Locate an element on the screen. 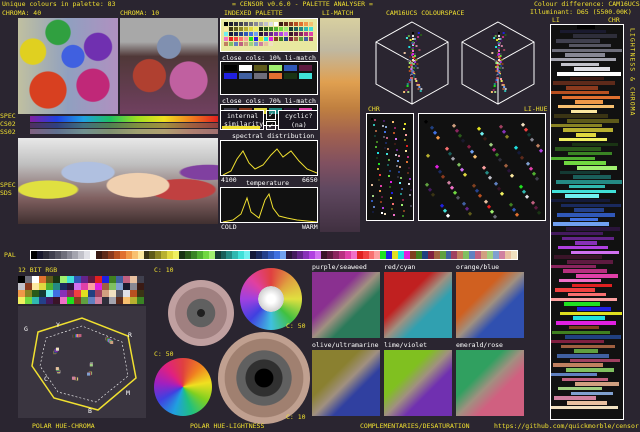  palette-swatch is located at coordinates (513, 255).